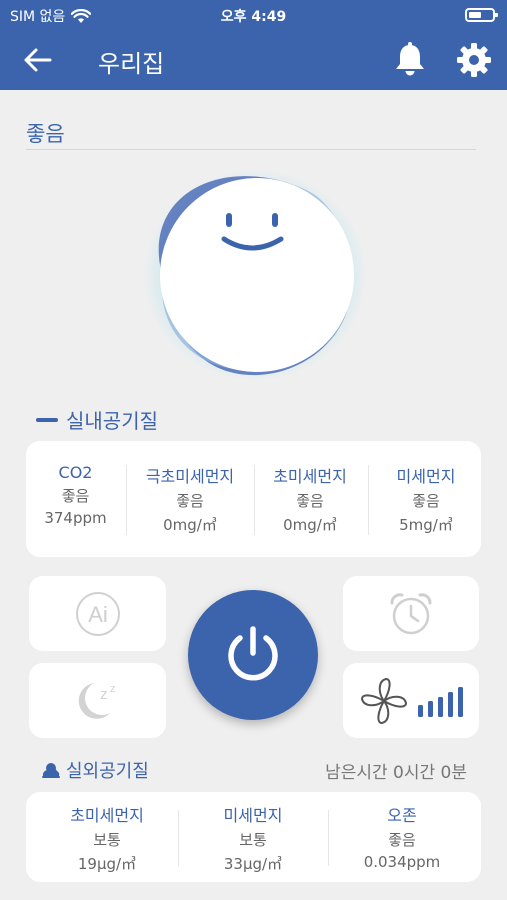  I want to click on outdoor-metric-fine-dust-pm10: 미세먼지 보통 33μg/㎥, so click(253, 838).